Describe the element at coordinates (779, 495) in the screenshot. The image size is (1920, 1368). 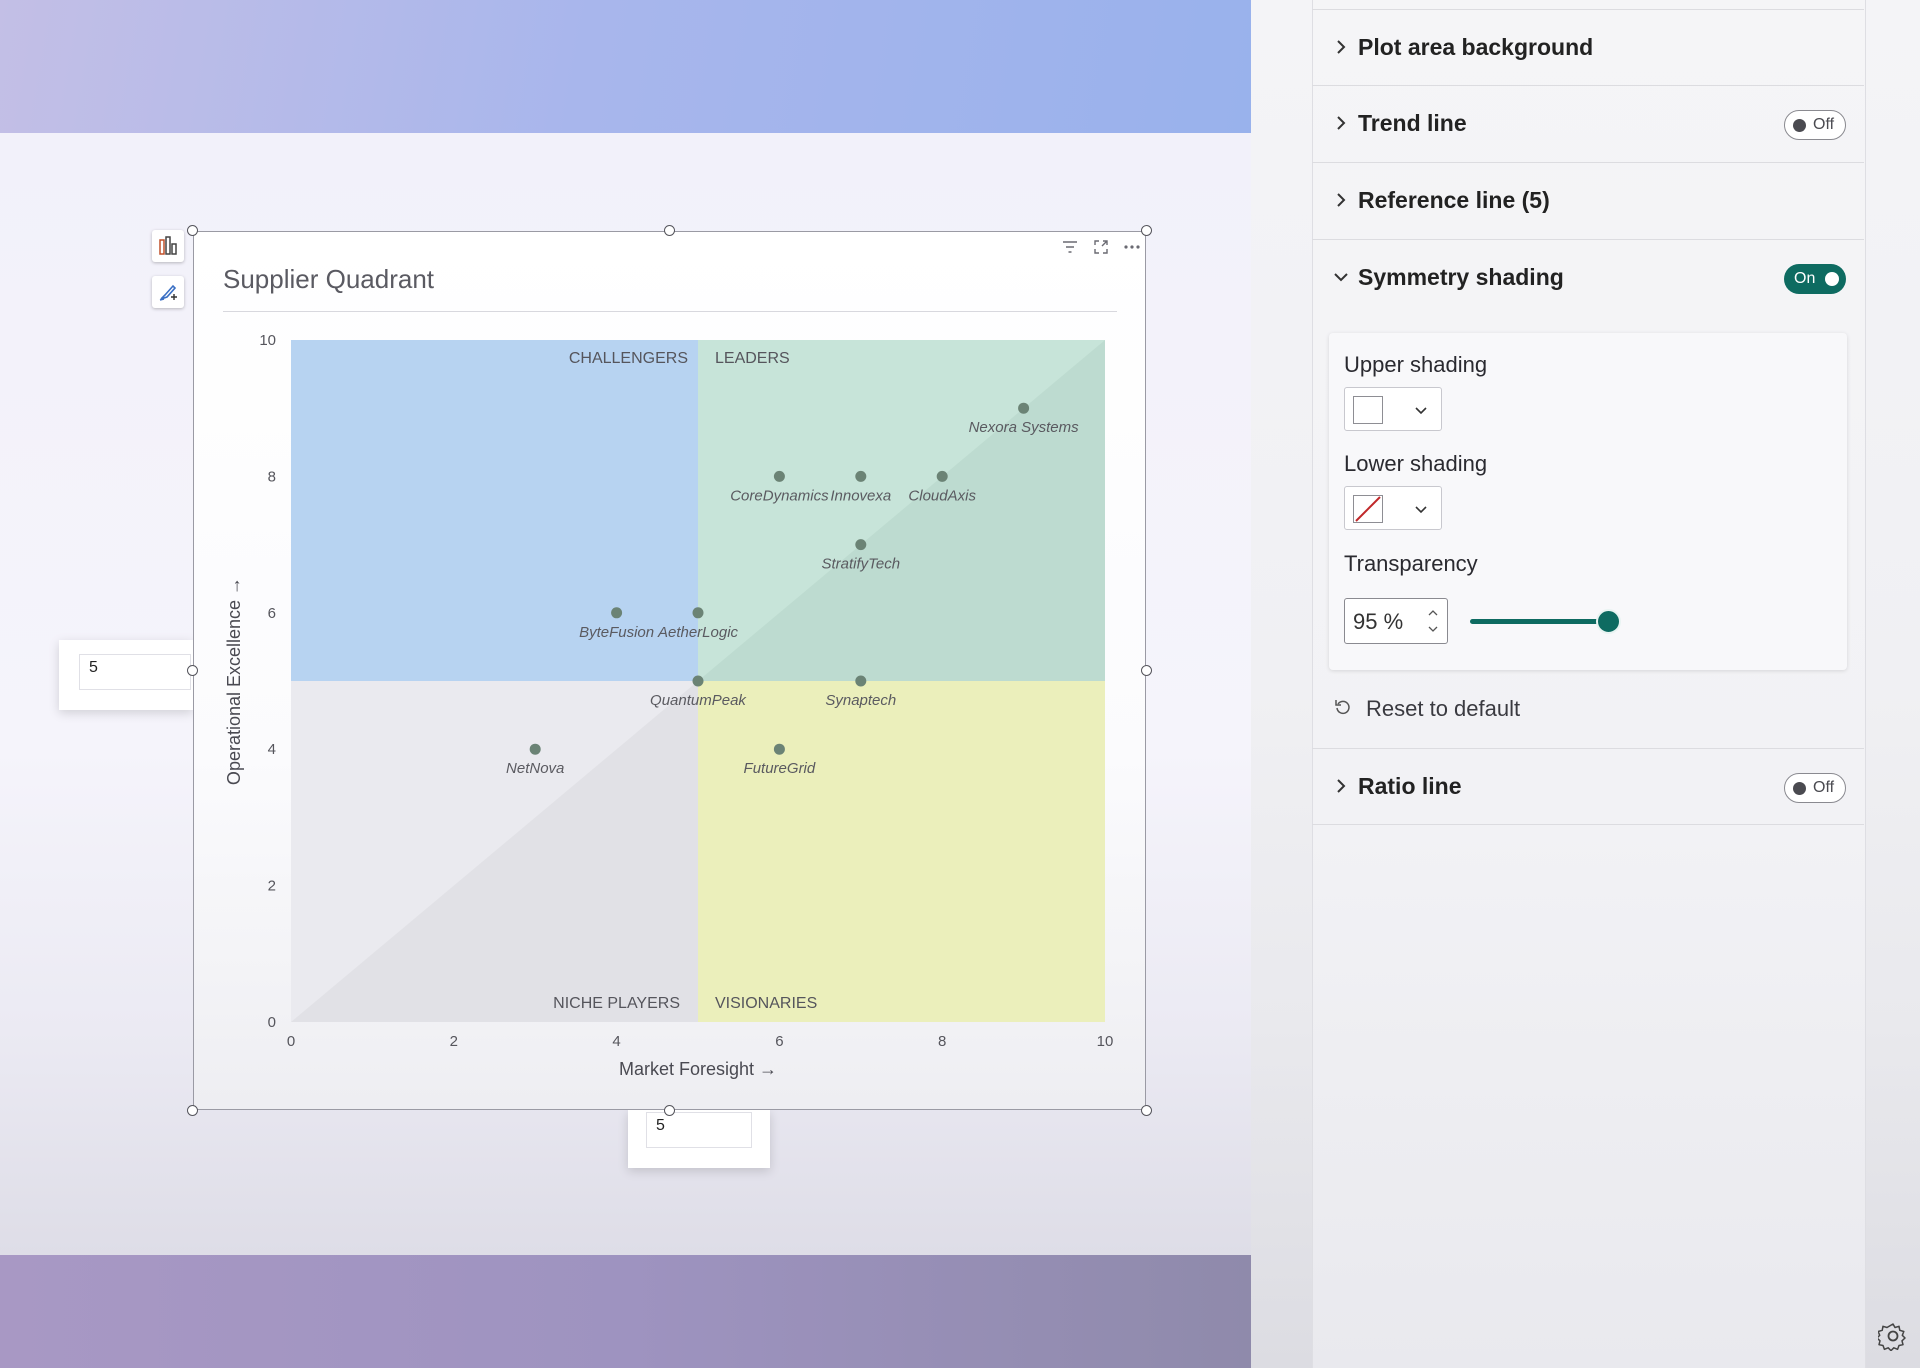
I see `data-label: CoreDynamics` at that location.